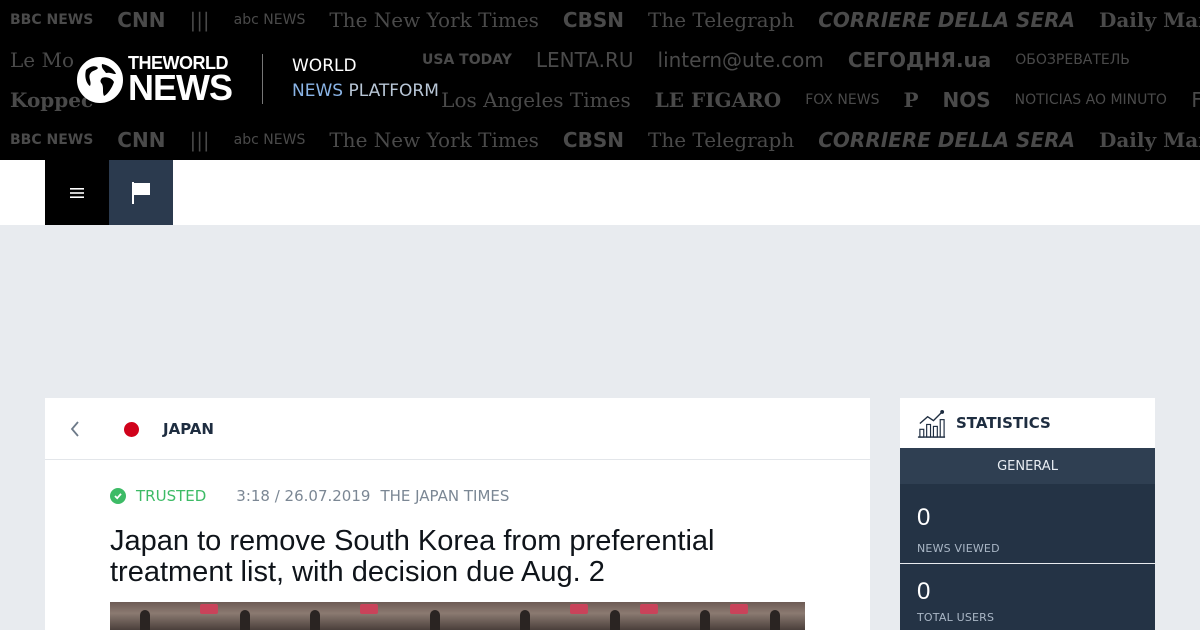 The image size is (1200, 630). I want to click on outlet-logo: ОБОЗРЕВАТЕЛЬ, so click(1072, 60).